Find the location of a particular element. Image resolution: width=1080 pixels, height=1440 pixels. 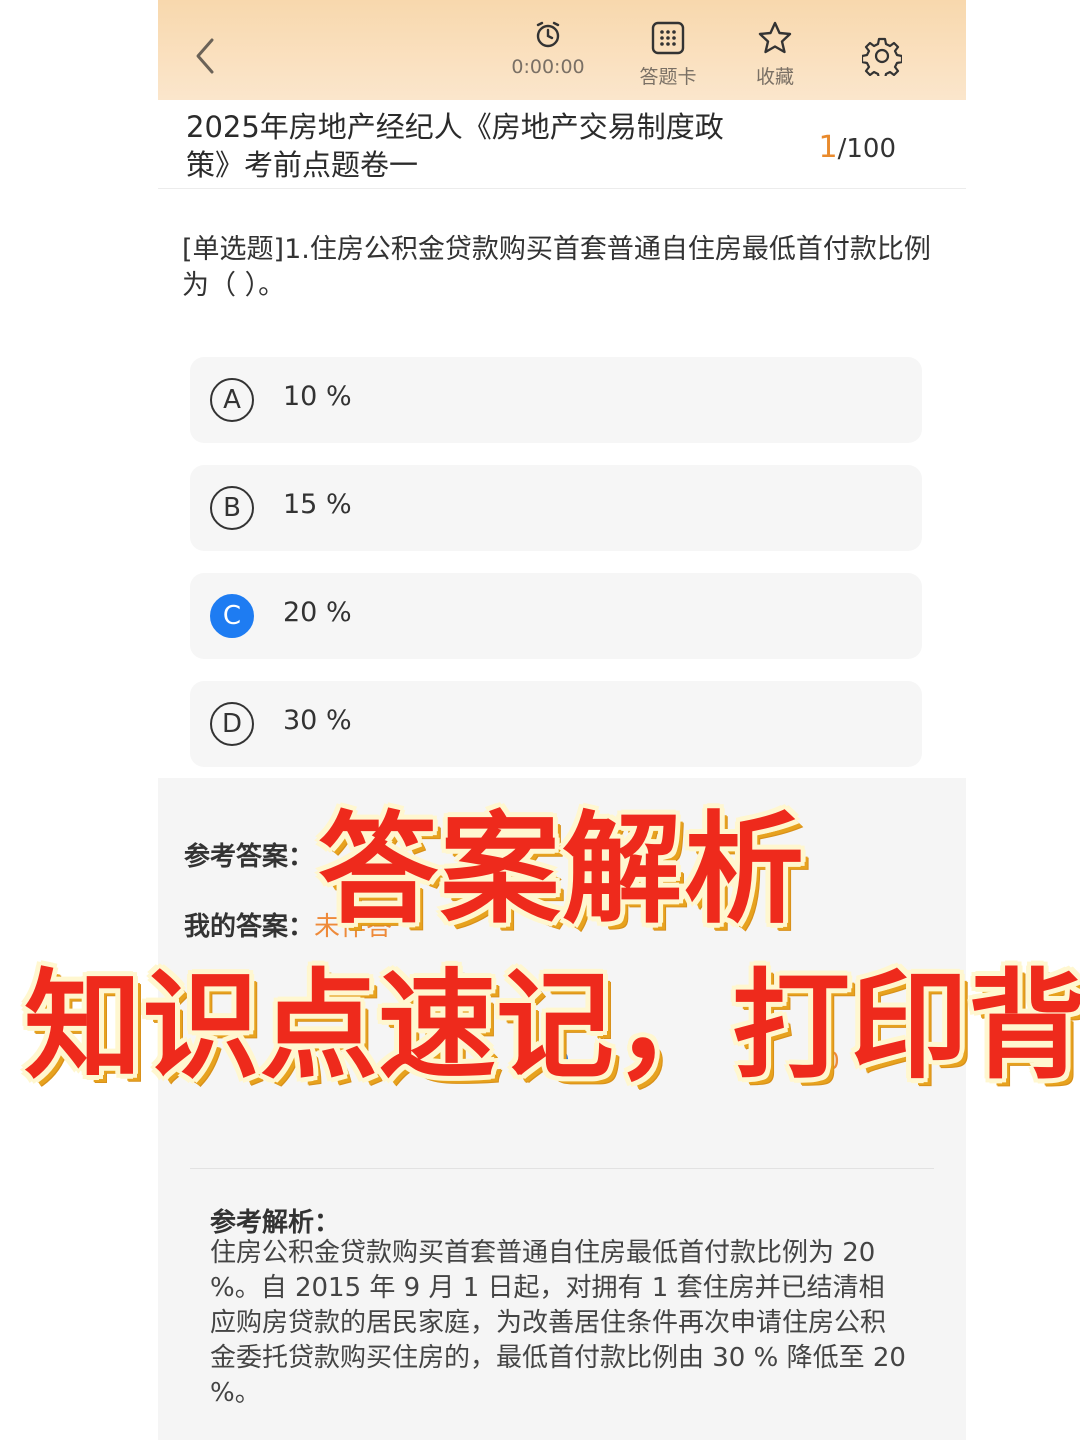

divider is located at coordinates (562, 1168).